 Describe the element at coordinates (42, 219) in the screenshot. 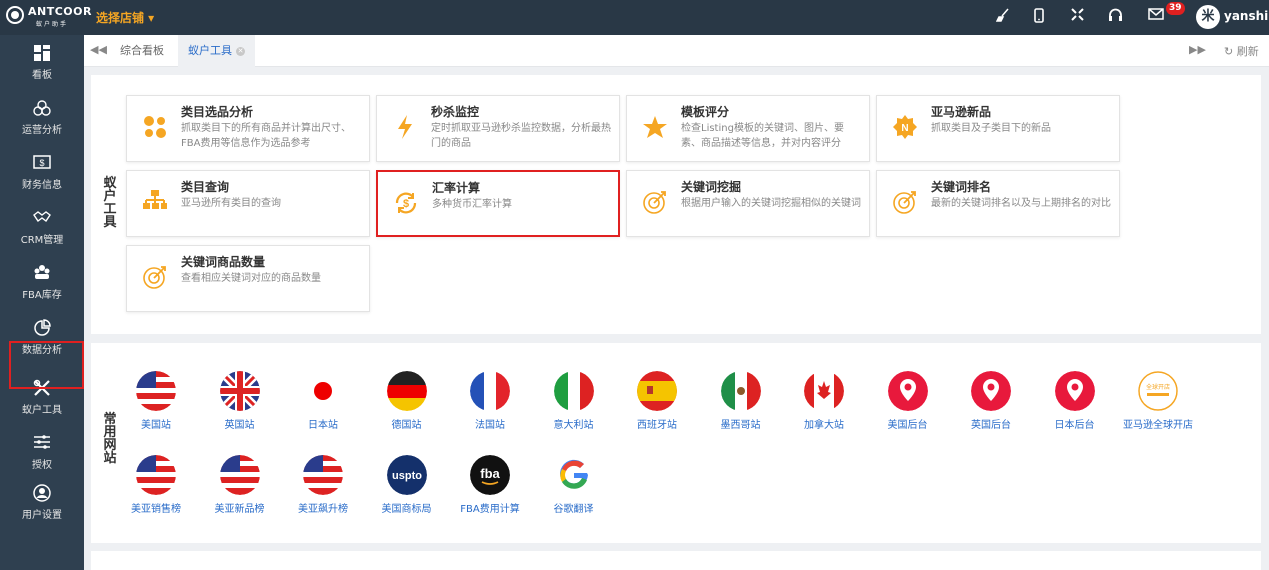

I see `crm-icon` at that location.